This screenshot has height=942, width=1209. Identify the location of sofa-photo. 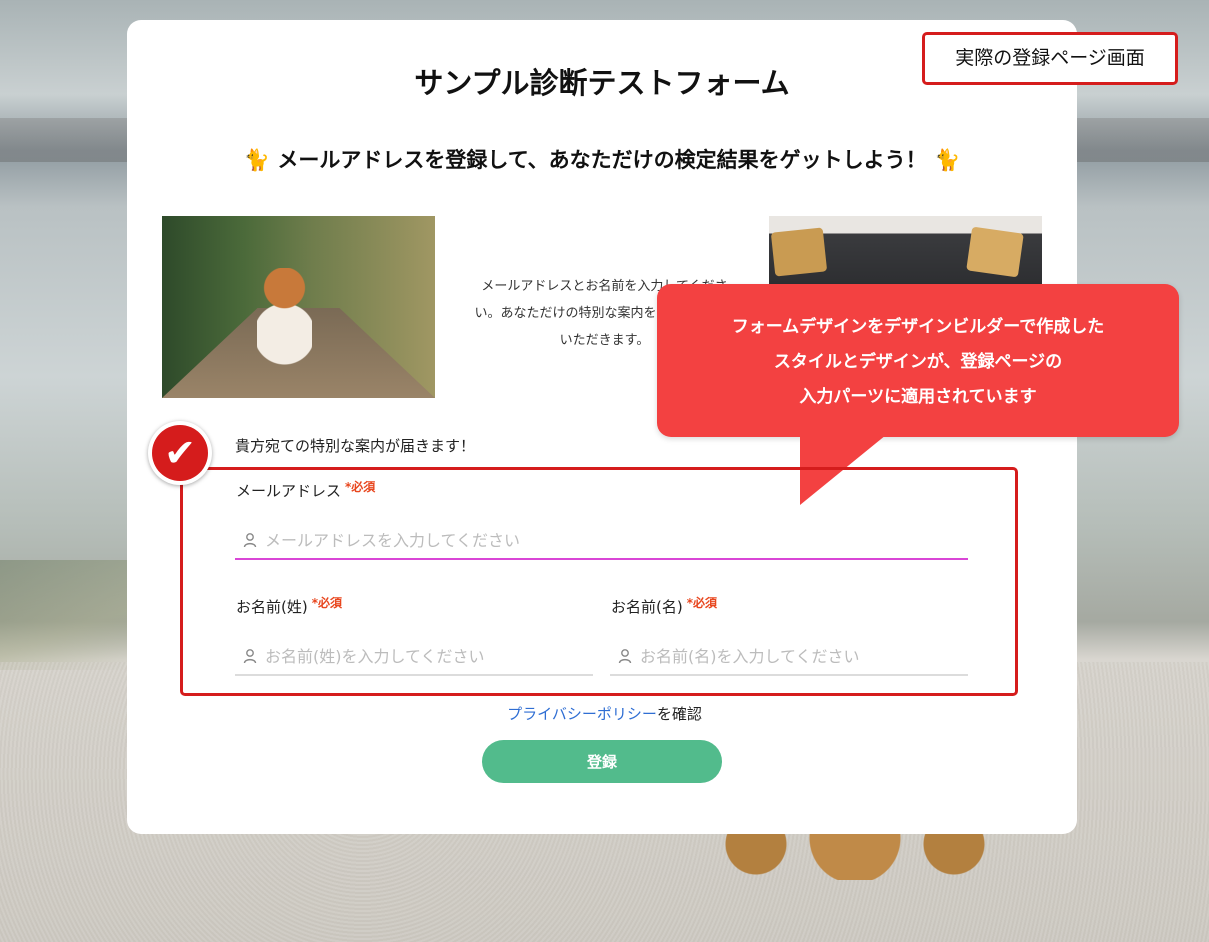
(905, 251).